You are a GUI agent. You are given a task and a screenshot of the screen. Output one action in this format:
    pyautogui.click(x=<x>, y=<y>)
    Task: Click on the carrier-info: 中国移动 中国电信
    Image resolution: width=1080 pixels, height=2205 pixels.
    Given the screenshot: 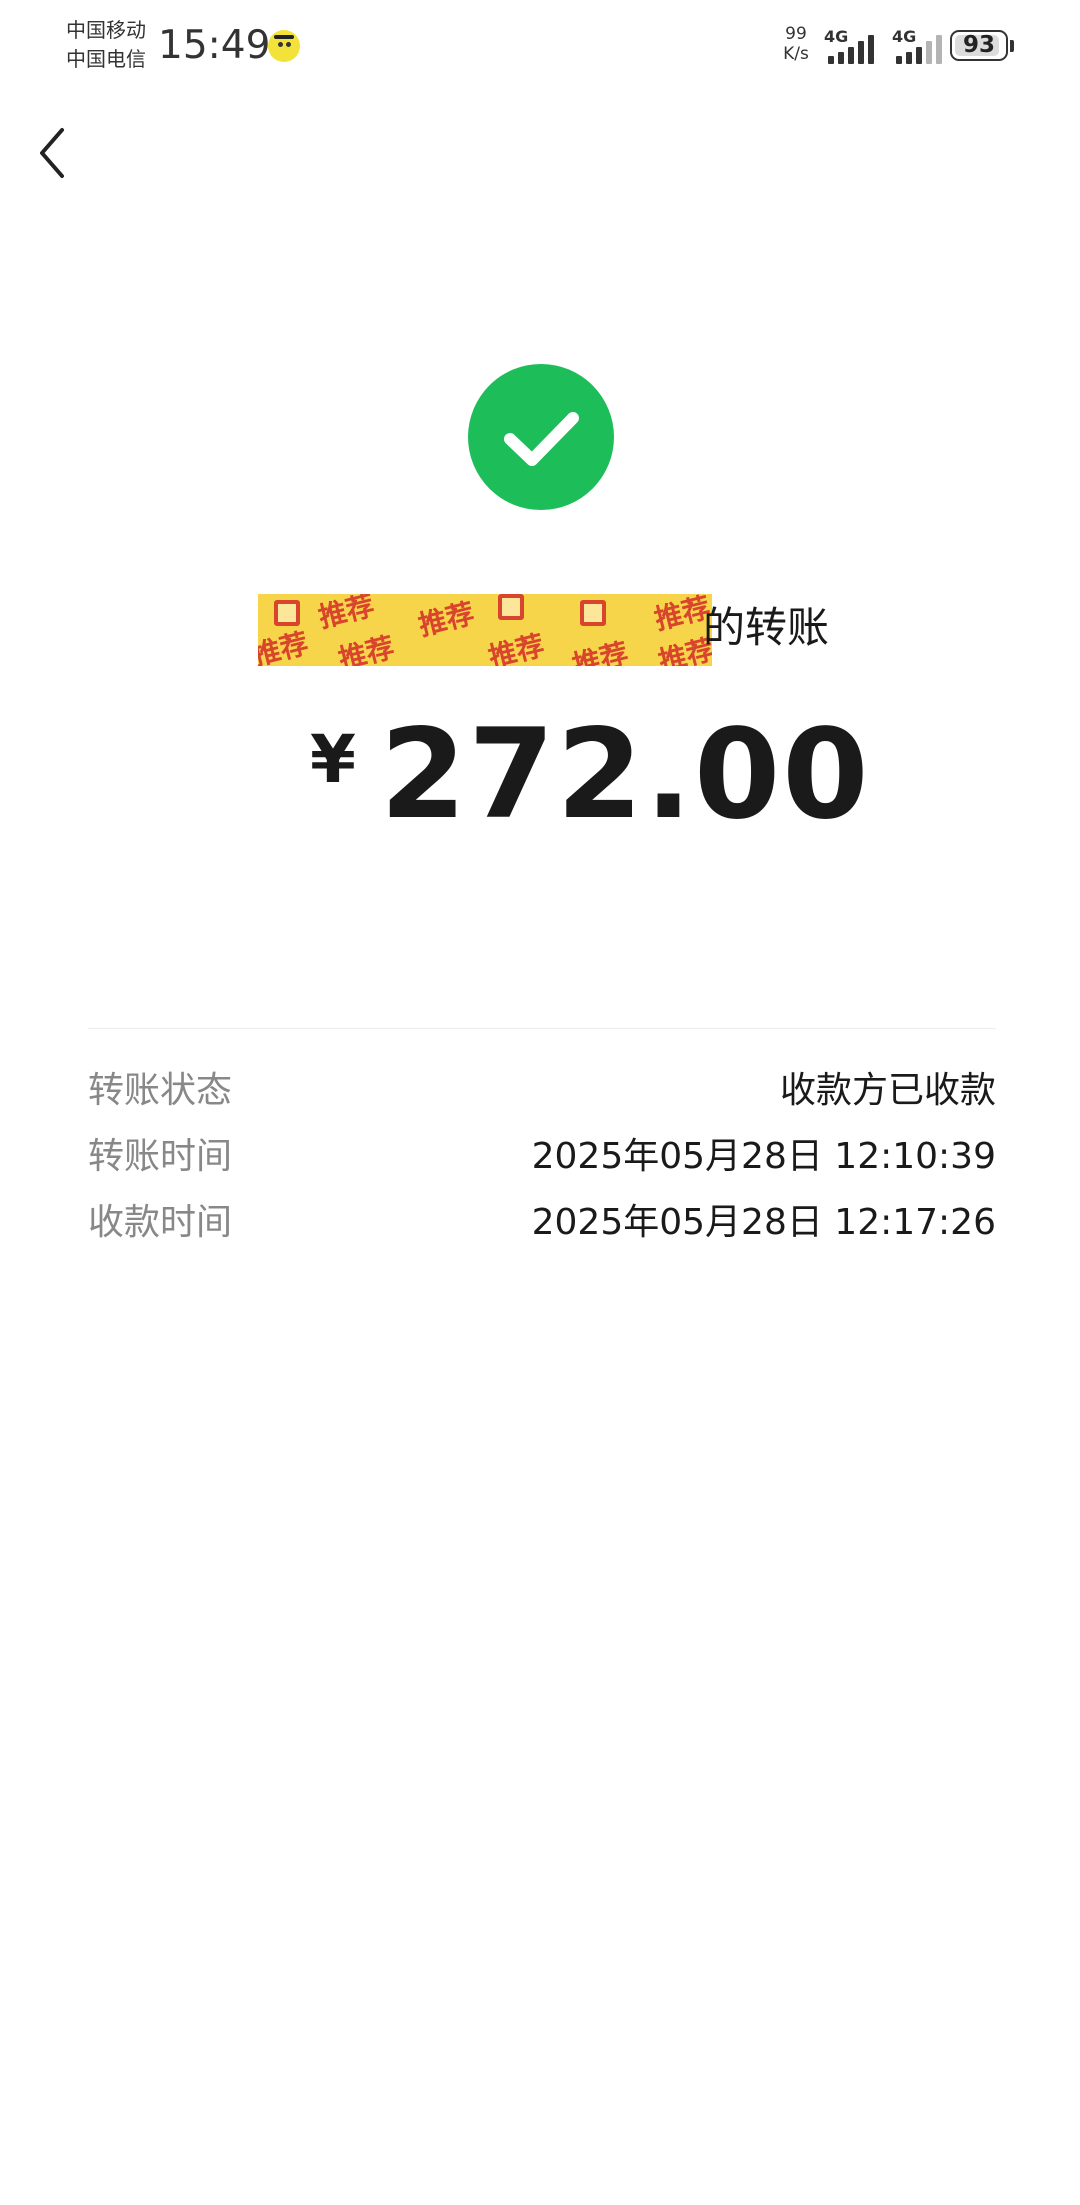 What is the action you would take?
    pyautogui.click(x=113, y=45)
    